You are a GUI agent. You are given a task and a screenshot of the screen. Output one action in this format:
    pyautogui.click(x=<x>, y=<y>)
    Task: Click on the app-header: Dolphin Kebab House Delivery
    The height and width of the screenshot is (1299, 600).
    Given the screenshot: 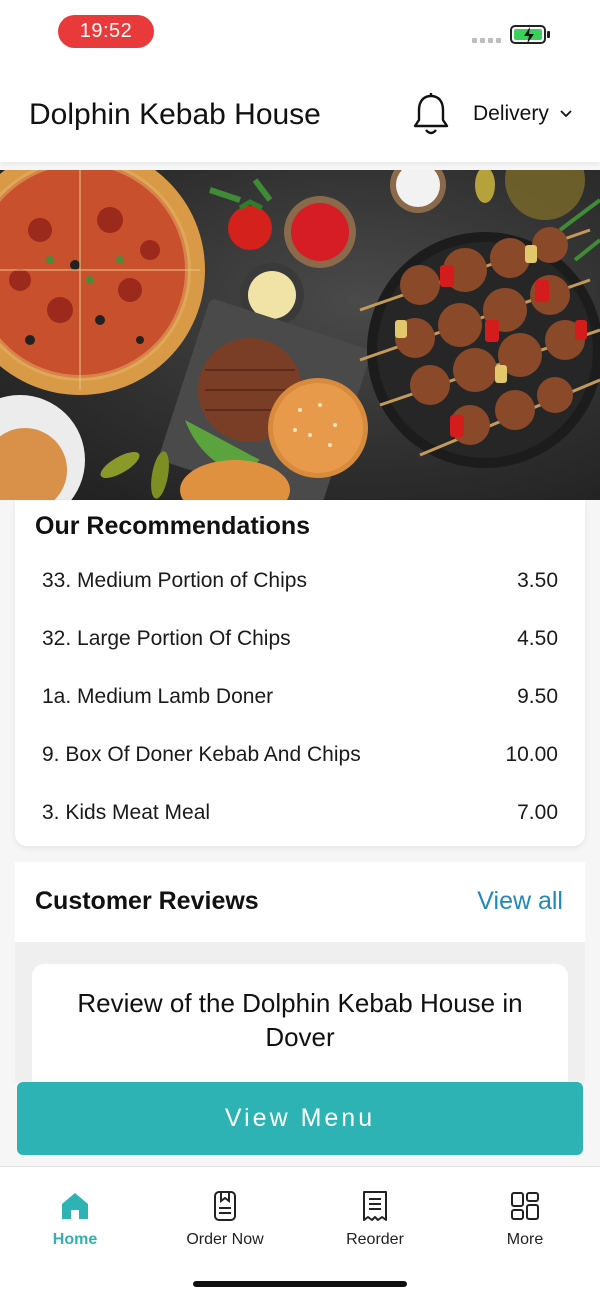 What is the action you would take?
    pyautogui.click(x=300, y=116)
    